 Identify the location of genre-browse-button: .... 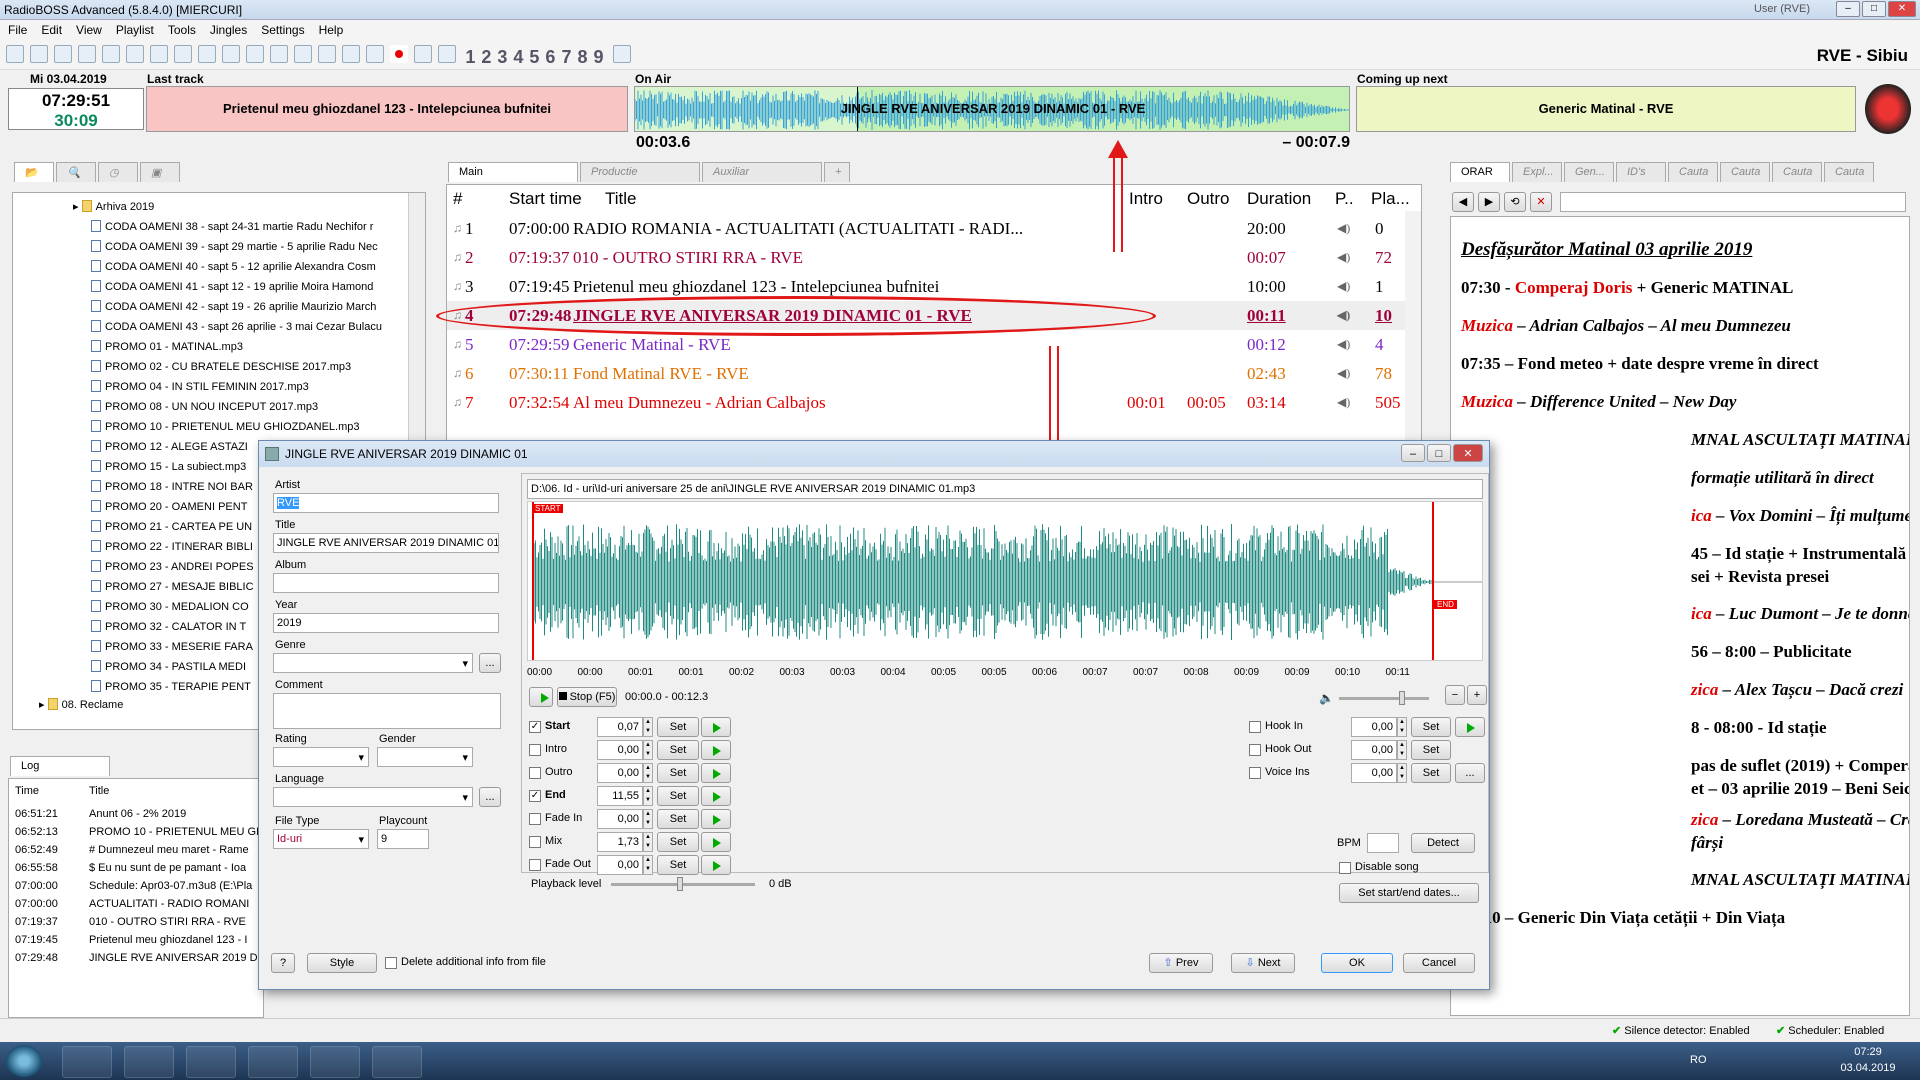
(490, 663).